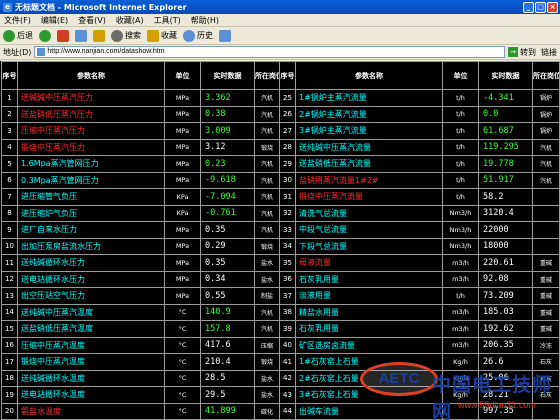 This screenshot has height=420, width=560. I want to click on back-button: 后退, so click(18, 35).